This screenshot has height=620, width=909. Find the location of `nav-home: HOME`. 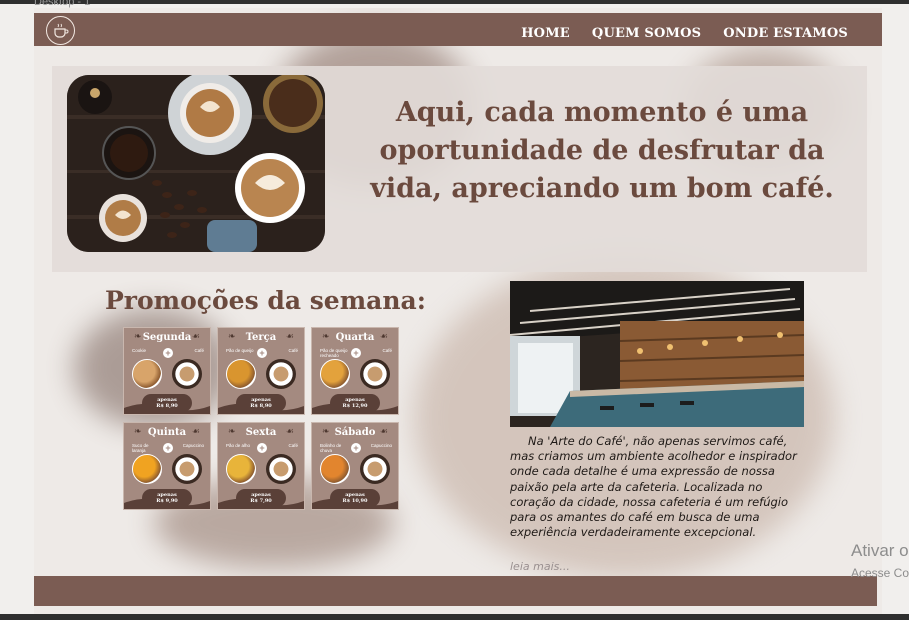

nav-home: HOME is located at coordinates (545, 29).